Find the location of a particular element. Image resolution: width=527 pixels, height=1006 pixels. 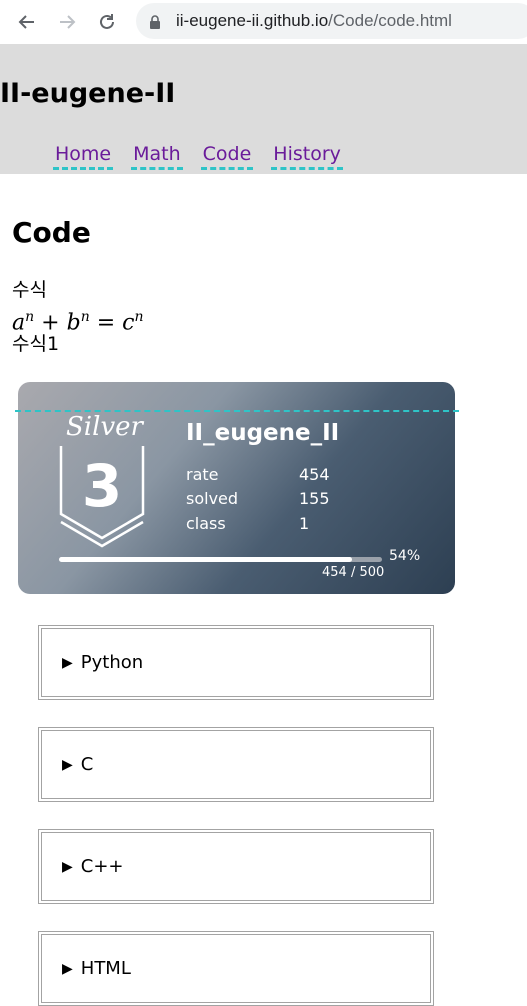

progress-count: 454 / 500 is located at coordinates (353, 572).